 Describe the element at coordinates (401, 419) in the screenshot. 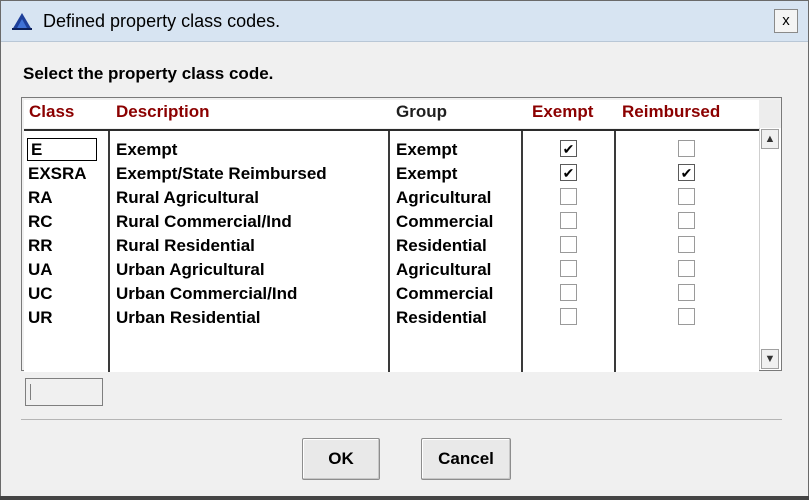

I see `separator` at that location.